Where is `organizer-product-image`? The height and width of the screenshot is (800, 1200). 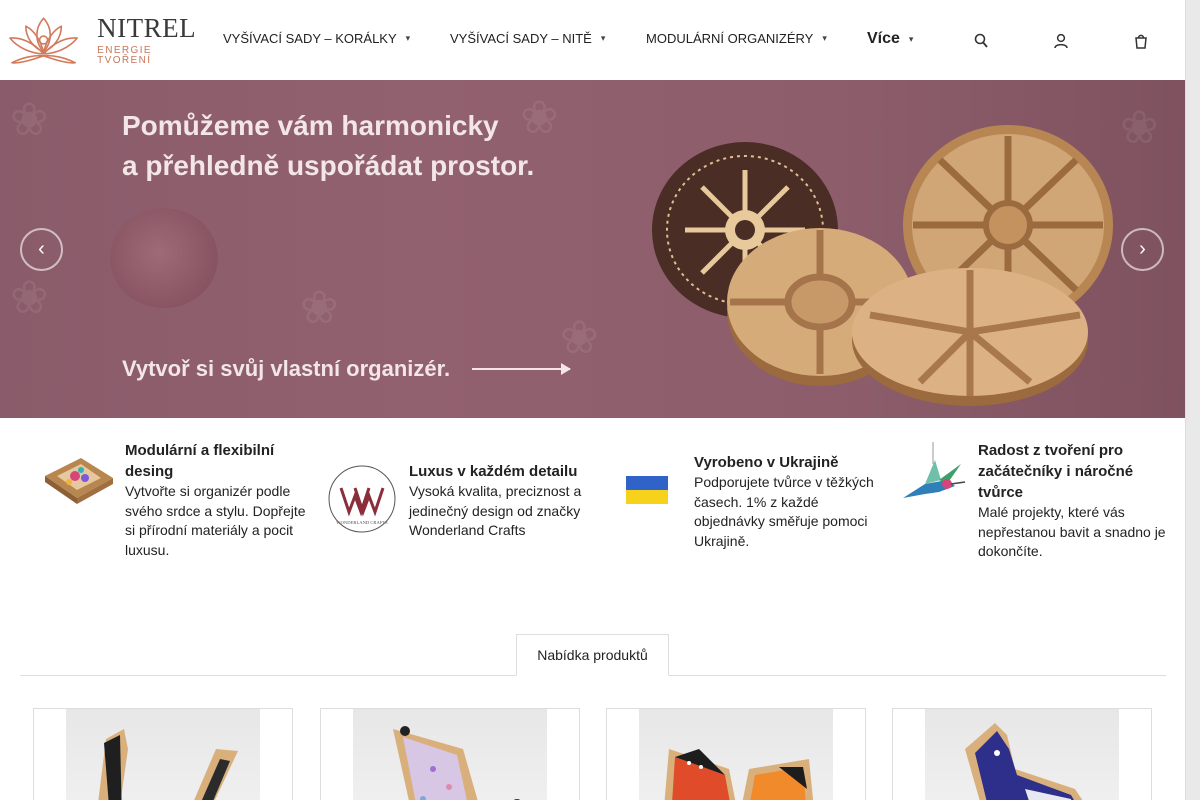
organizer-product-image is located at coordinates (882, 265).